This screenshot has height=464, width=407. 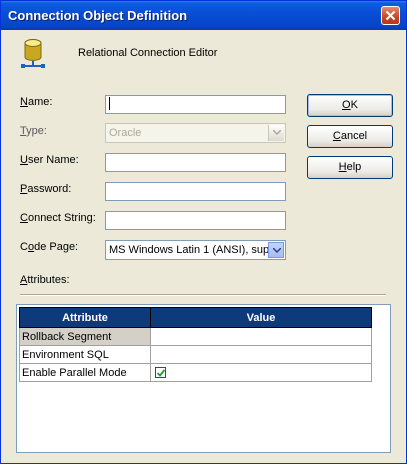 What do you see at coordinates (195, 191) in the screenshot?
I see `password-input` at bounding box center [195, 191].